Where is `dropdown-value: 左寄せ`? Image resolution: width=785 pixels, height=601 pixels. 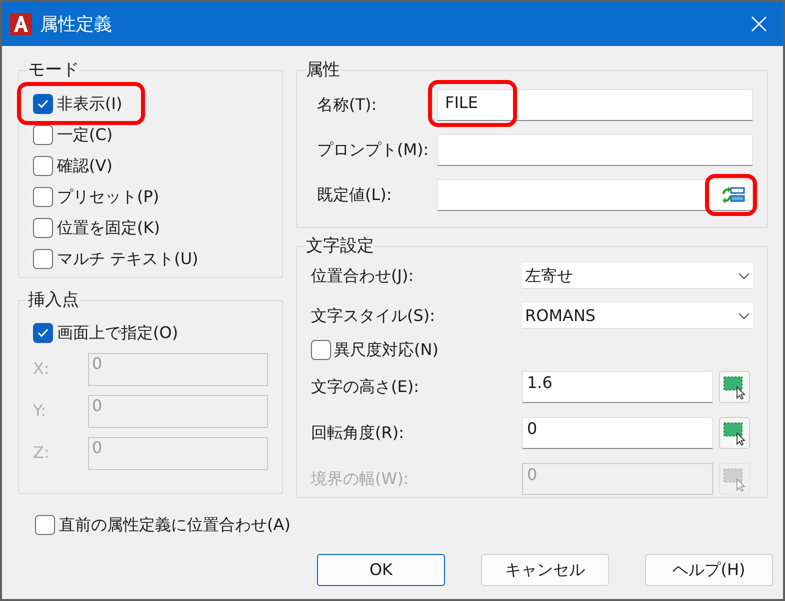 dropdown-value: 左寄せ is located at coordinates (549, 275).